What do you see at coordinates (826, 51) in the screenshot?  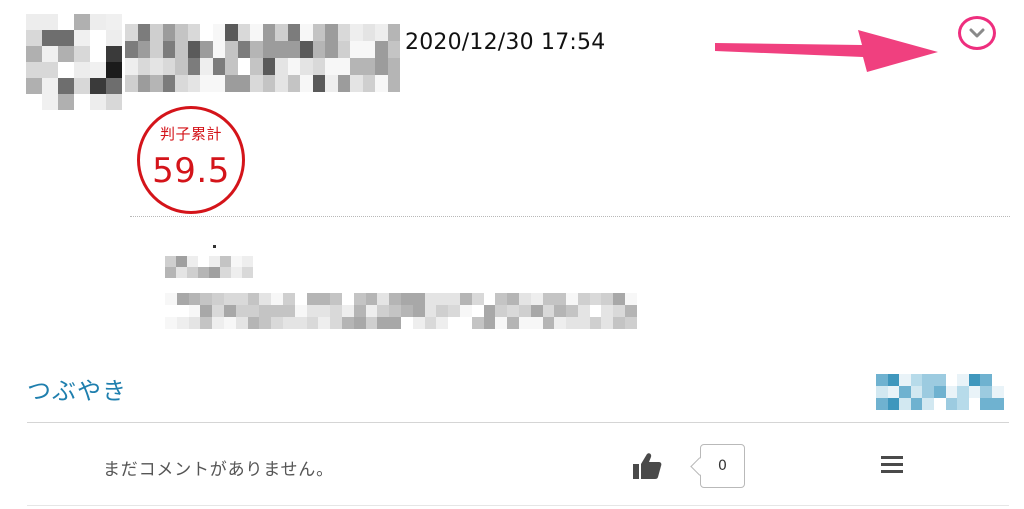 I see `pink-arrow-icon` at bounding box center [826, 51].